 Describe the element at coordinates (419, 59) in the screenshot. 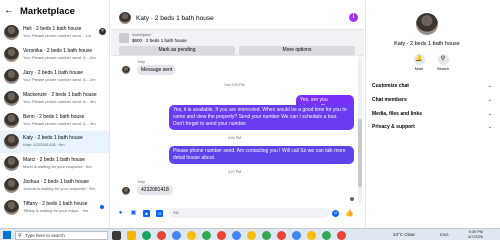

I see `bell-icon: 🔔` at that location.